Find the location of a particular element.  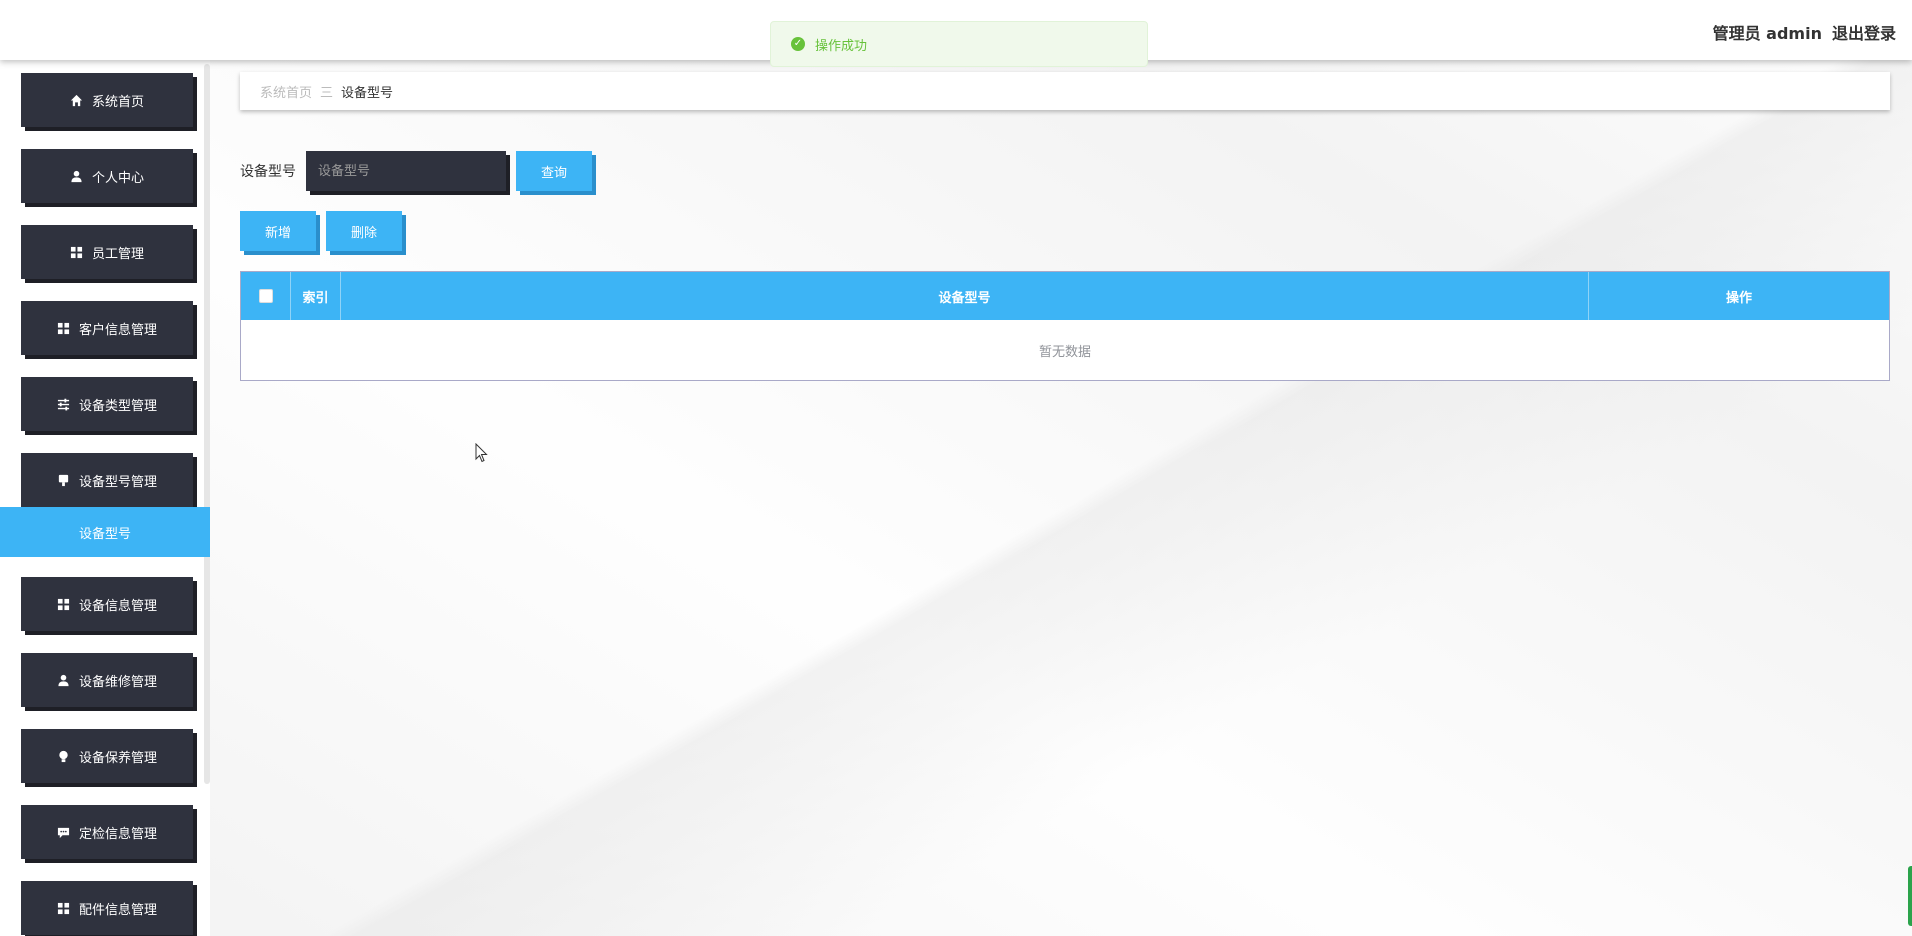

query-button: 查询 is located at coordinates (554, 171).